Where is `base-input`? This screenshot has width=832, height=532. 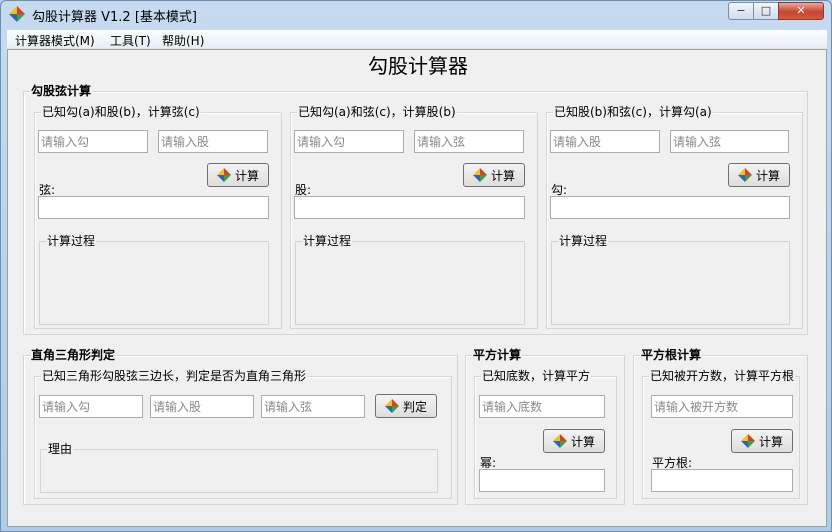 base-input is located at coordinates (542, 406).